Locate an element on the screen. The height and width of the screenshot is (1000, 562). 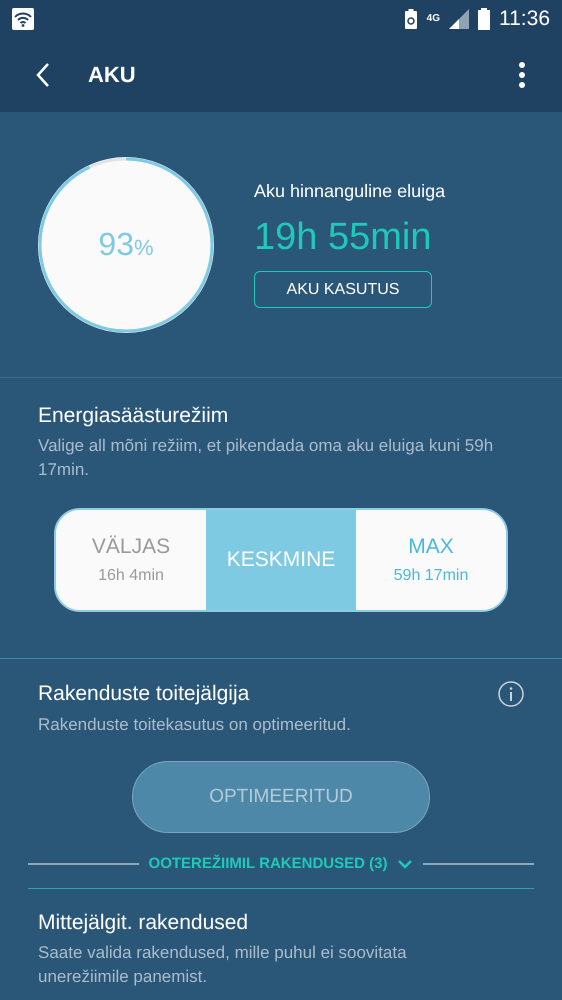
mode-option: KESKMINE is located at coordinates (281, 560).